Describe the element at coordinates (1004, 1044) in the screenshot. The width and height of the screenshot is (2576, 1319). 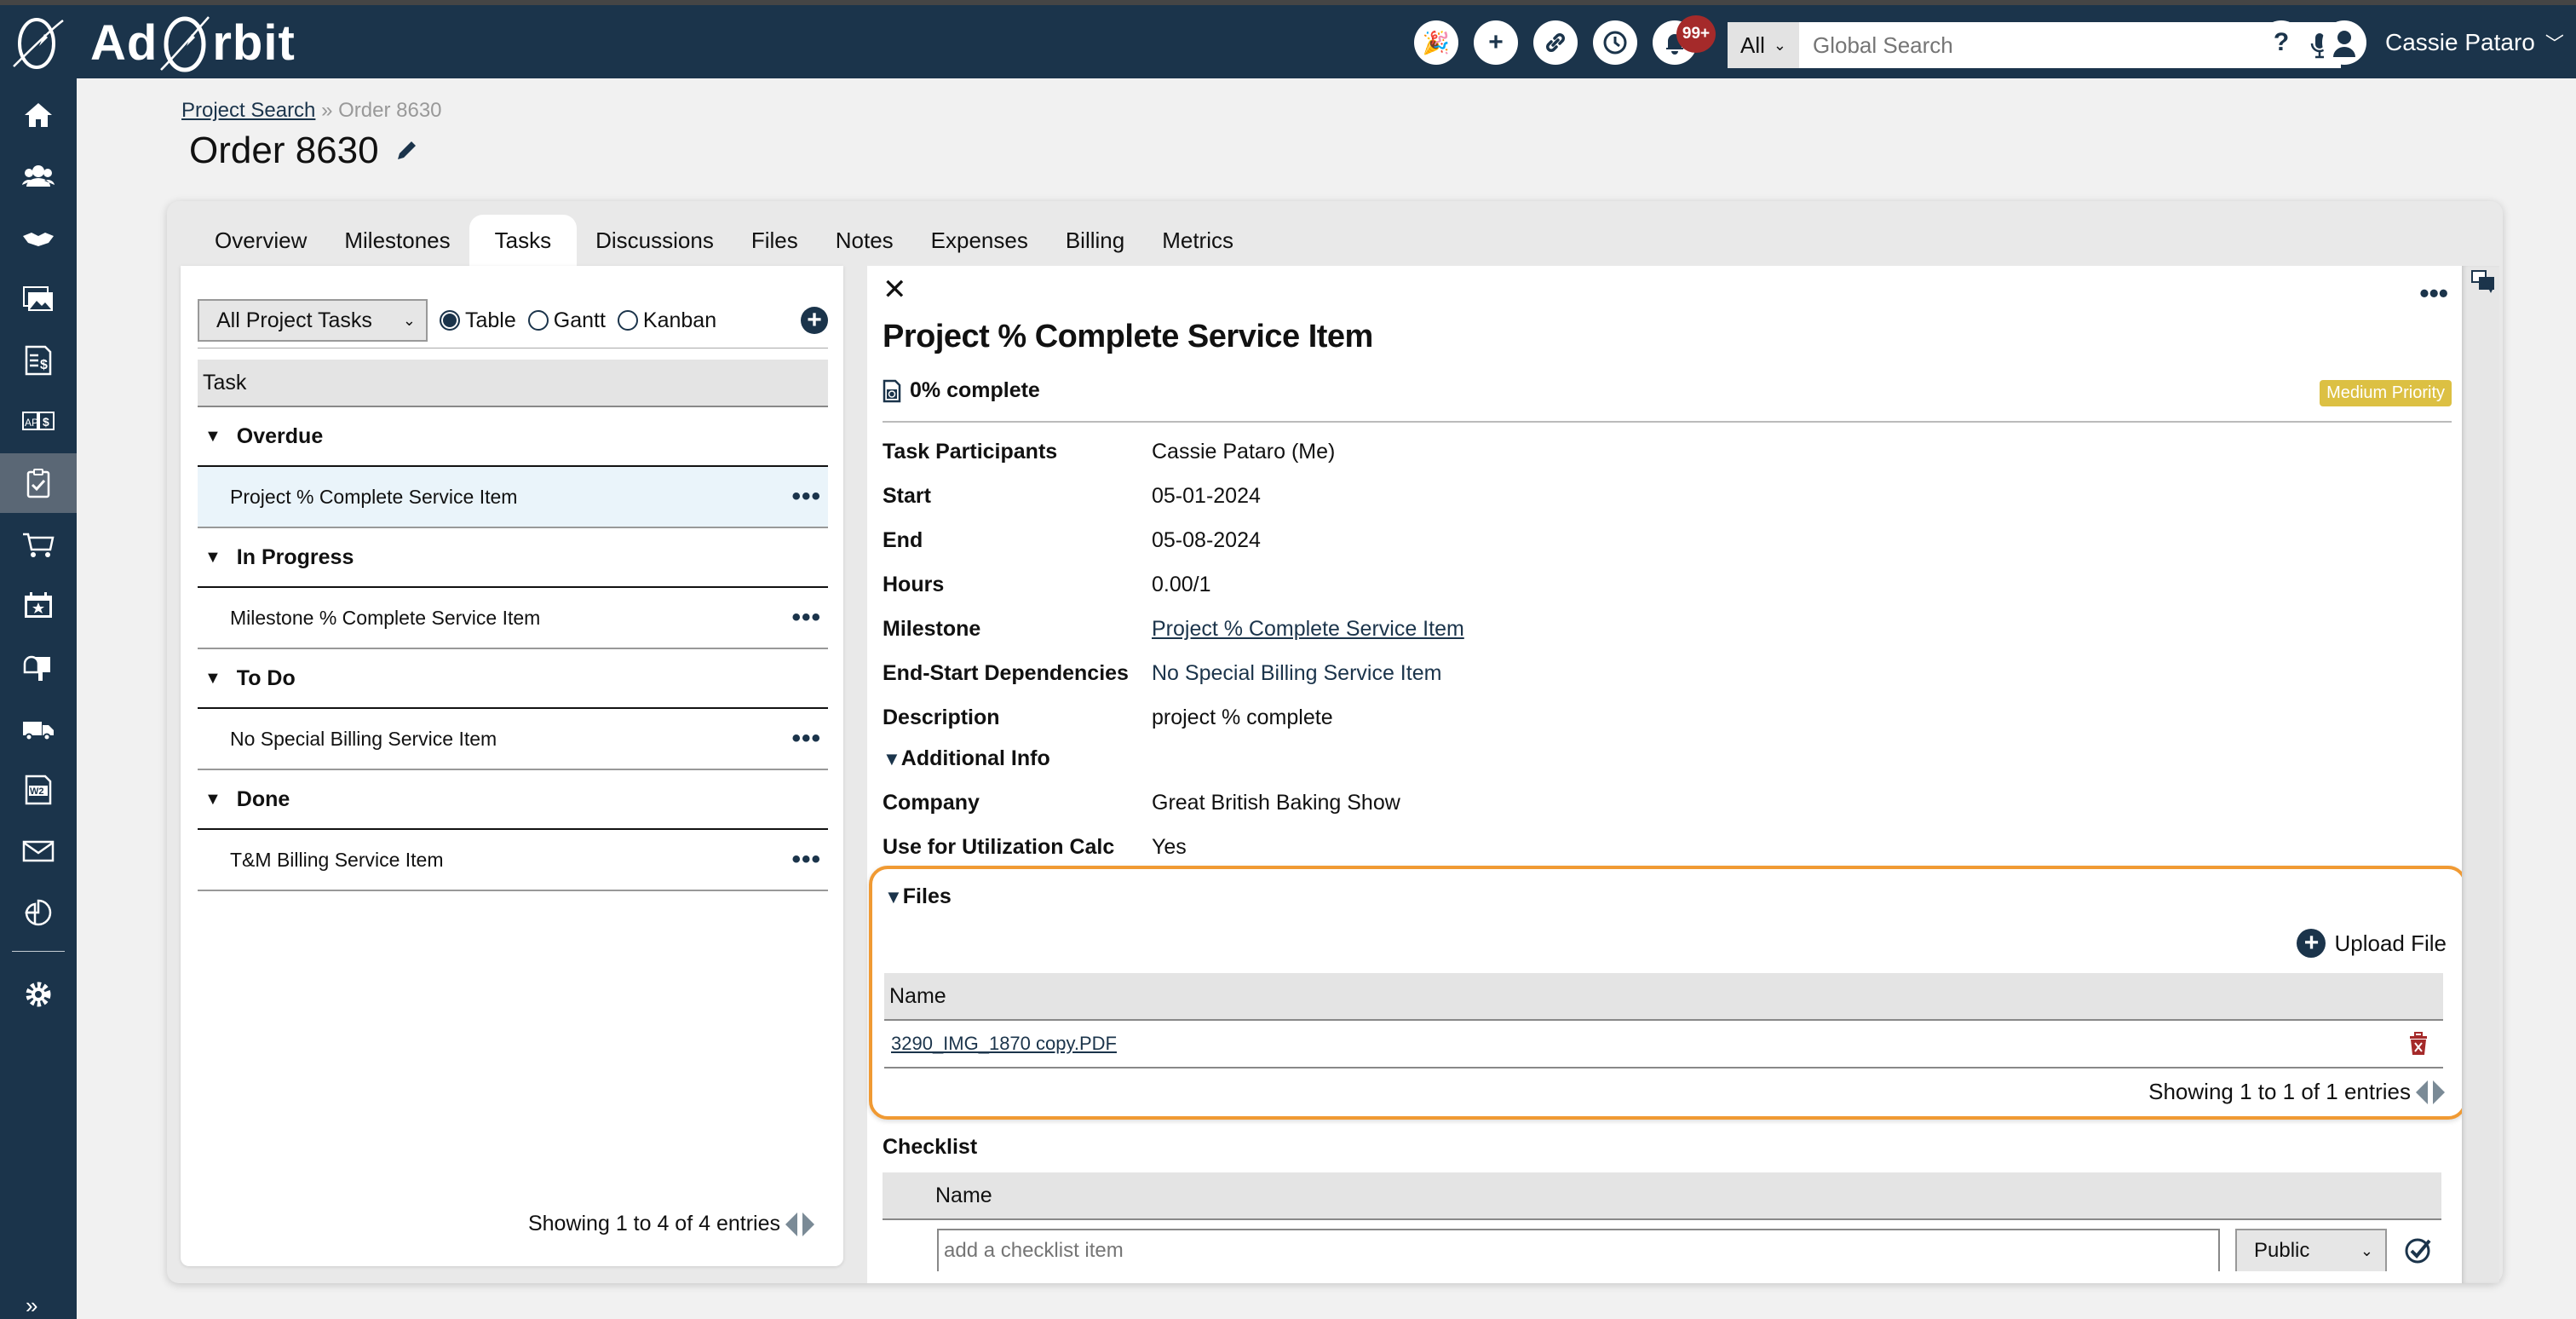
I see `file-link: 3290_IMG_1870 copy.PDF` at that location.